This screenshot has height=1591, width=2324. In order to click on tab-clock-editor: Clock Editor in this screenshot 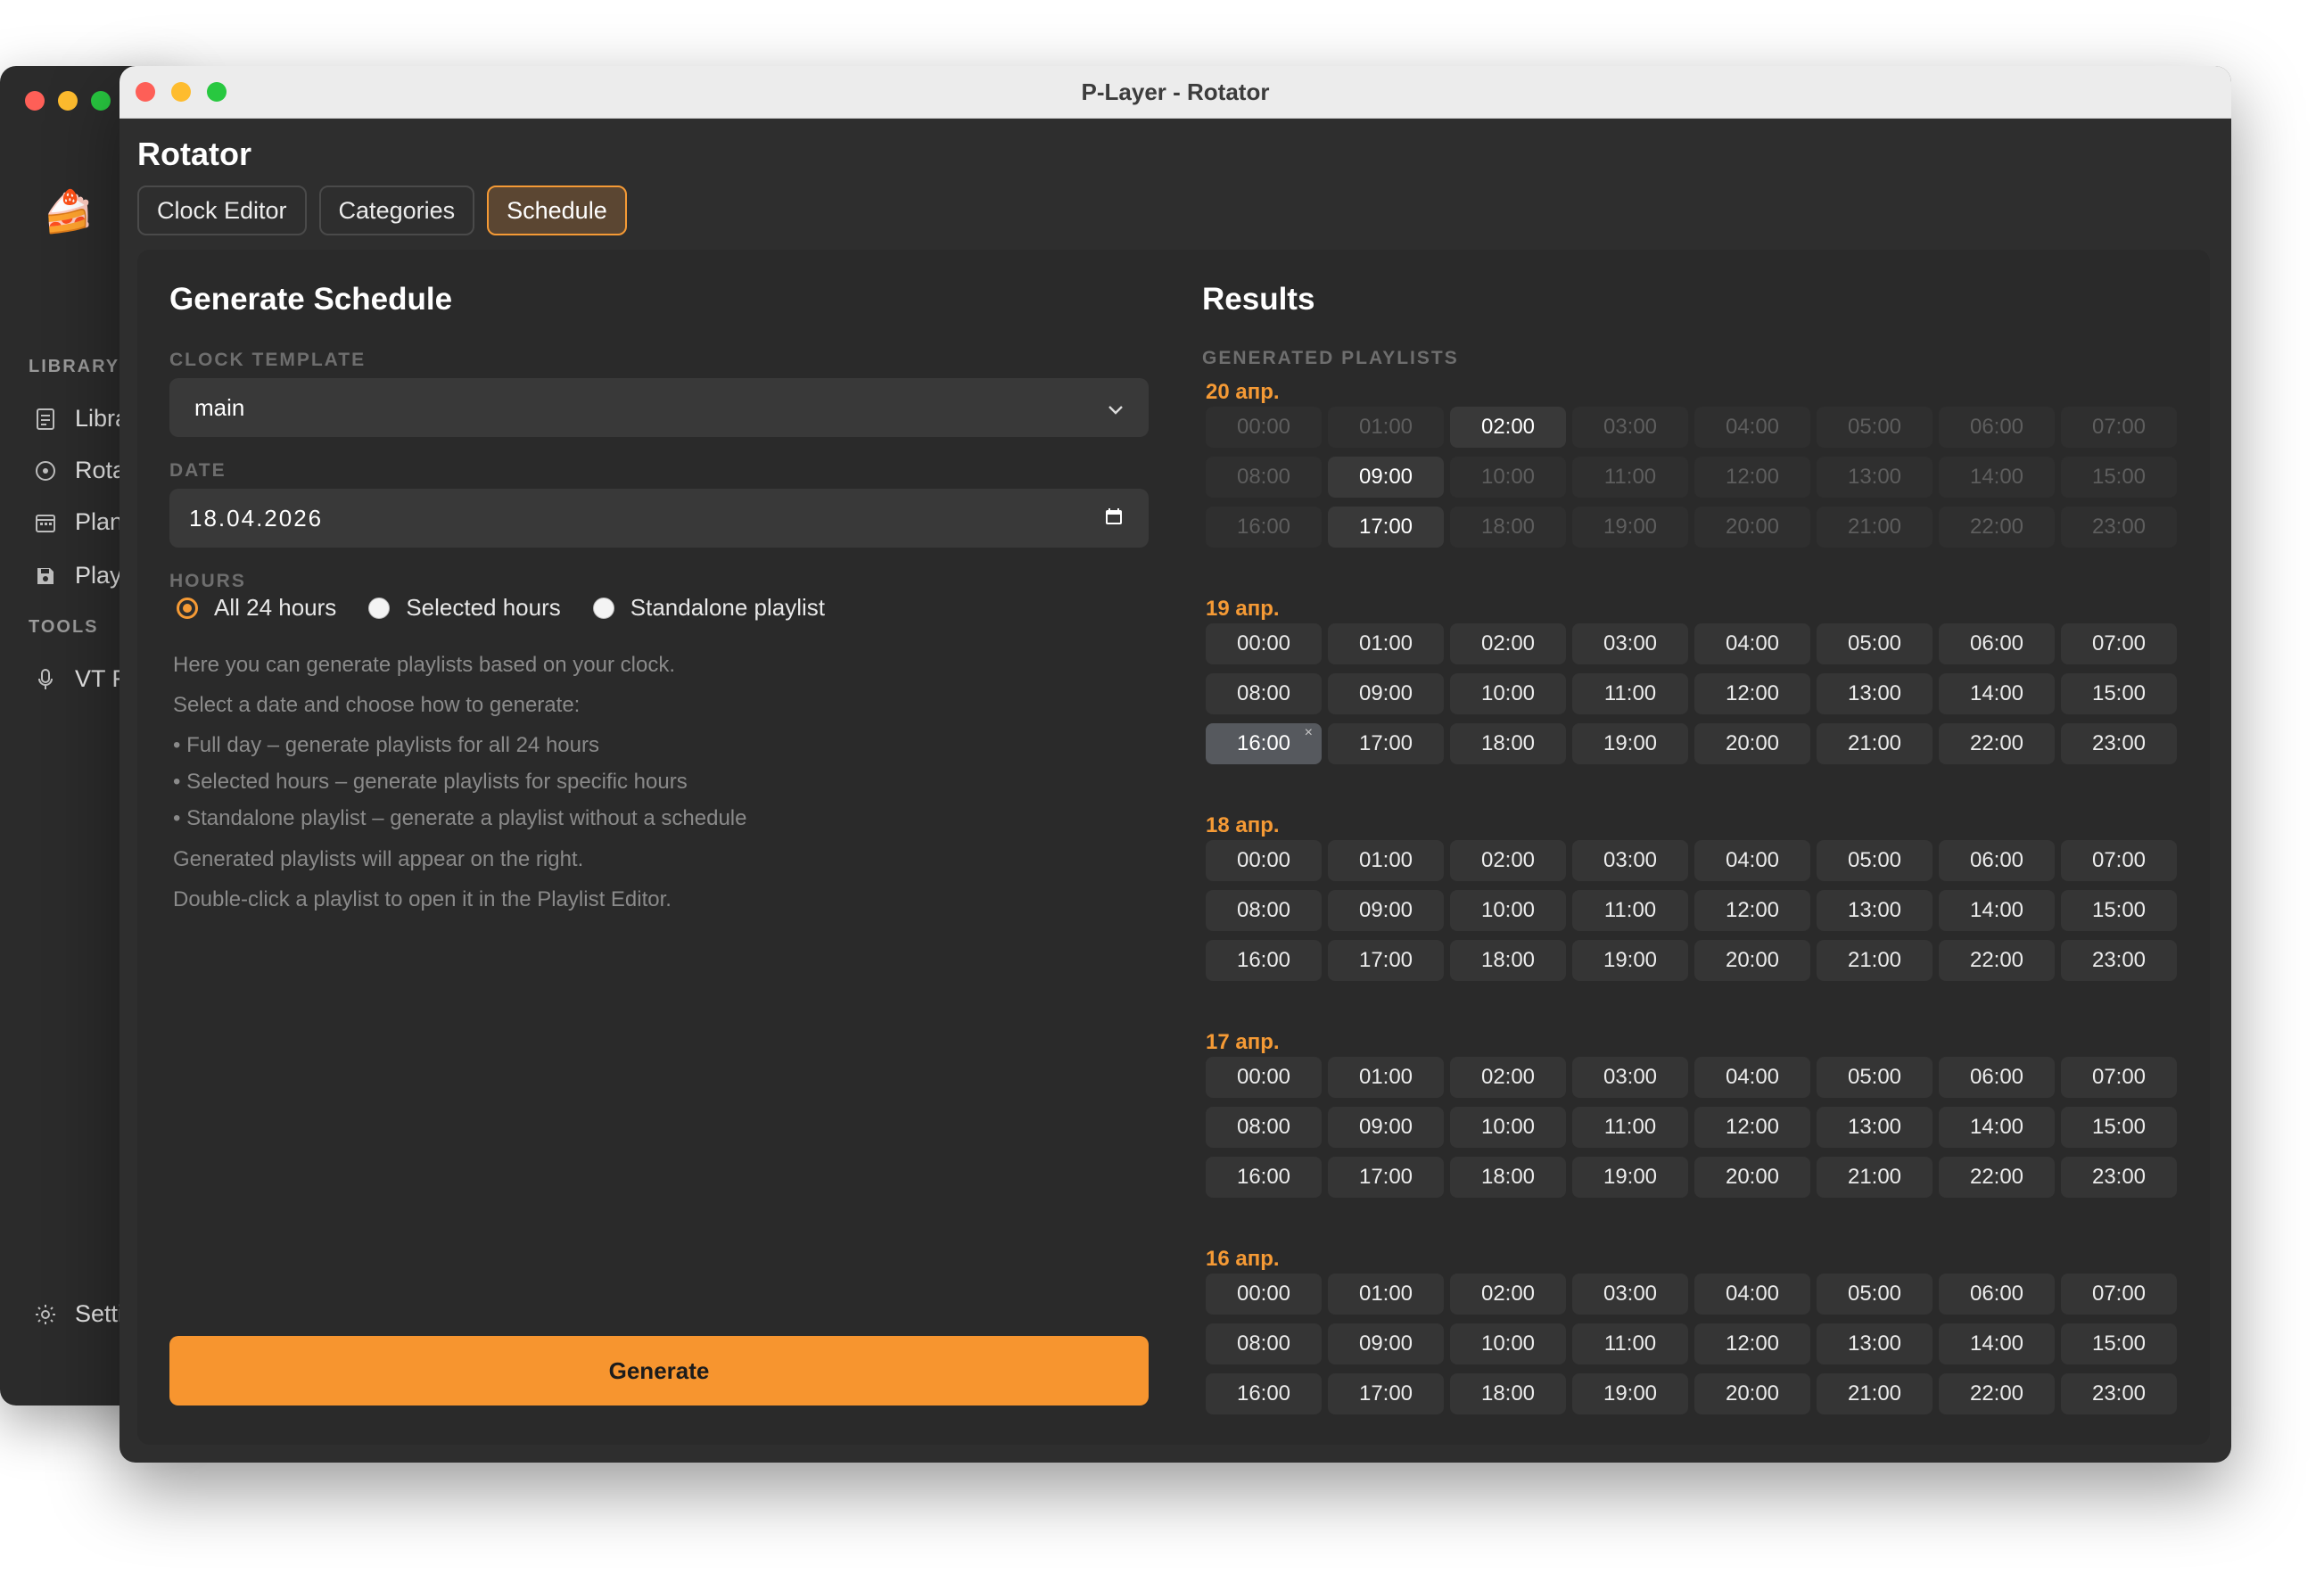, I will do `click(222, 210)`.